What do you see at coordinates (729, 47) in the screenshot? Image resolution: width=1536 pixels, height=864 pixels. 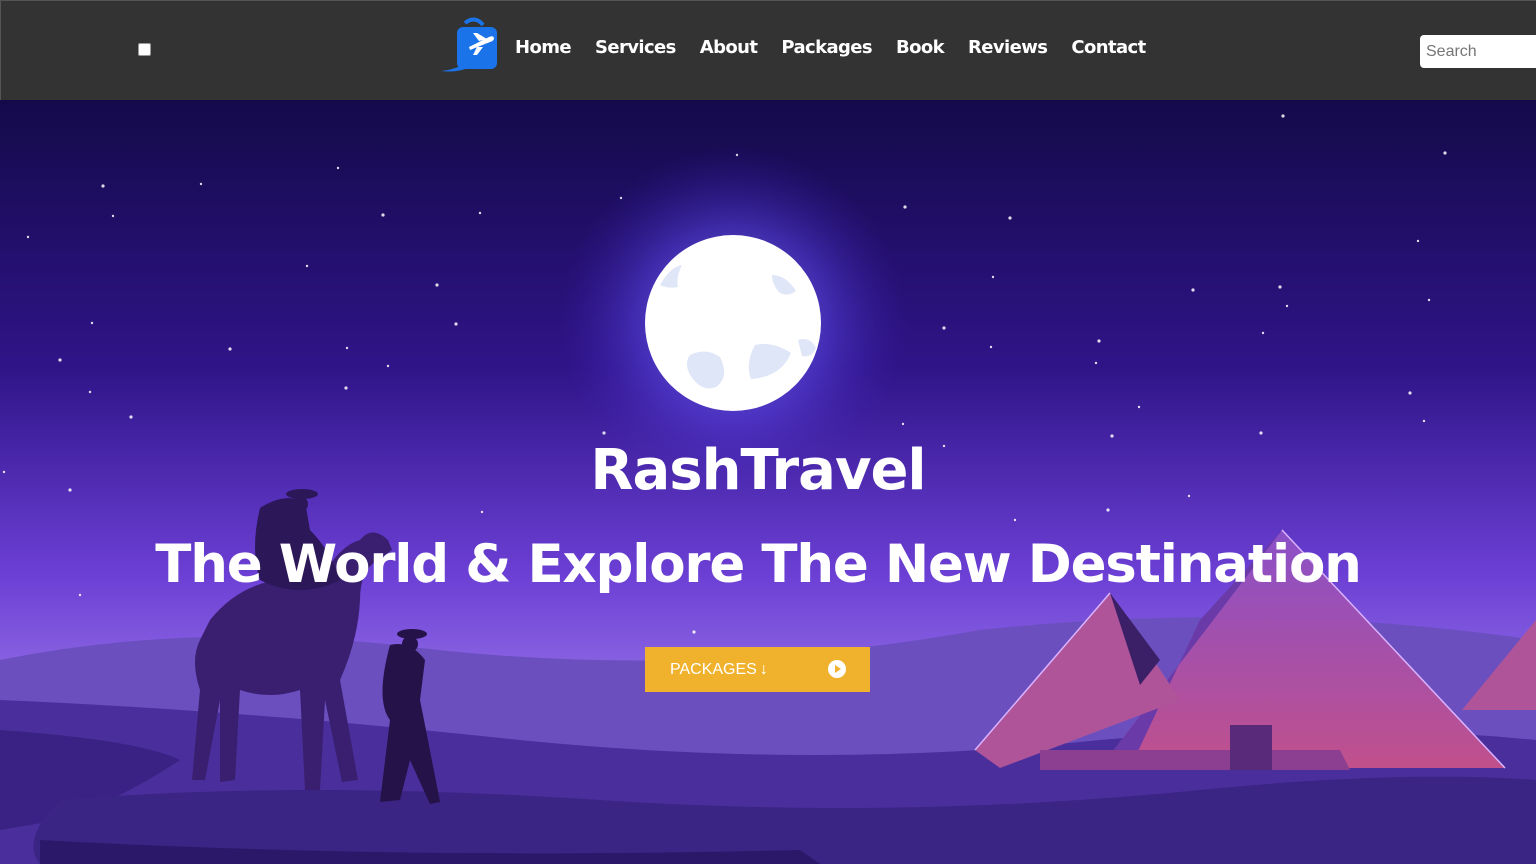 I see `nav-link-about: About` at bounding box center [729, 47].